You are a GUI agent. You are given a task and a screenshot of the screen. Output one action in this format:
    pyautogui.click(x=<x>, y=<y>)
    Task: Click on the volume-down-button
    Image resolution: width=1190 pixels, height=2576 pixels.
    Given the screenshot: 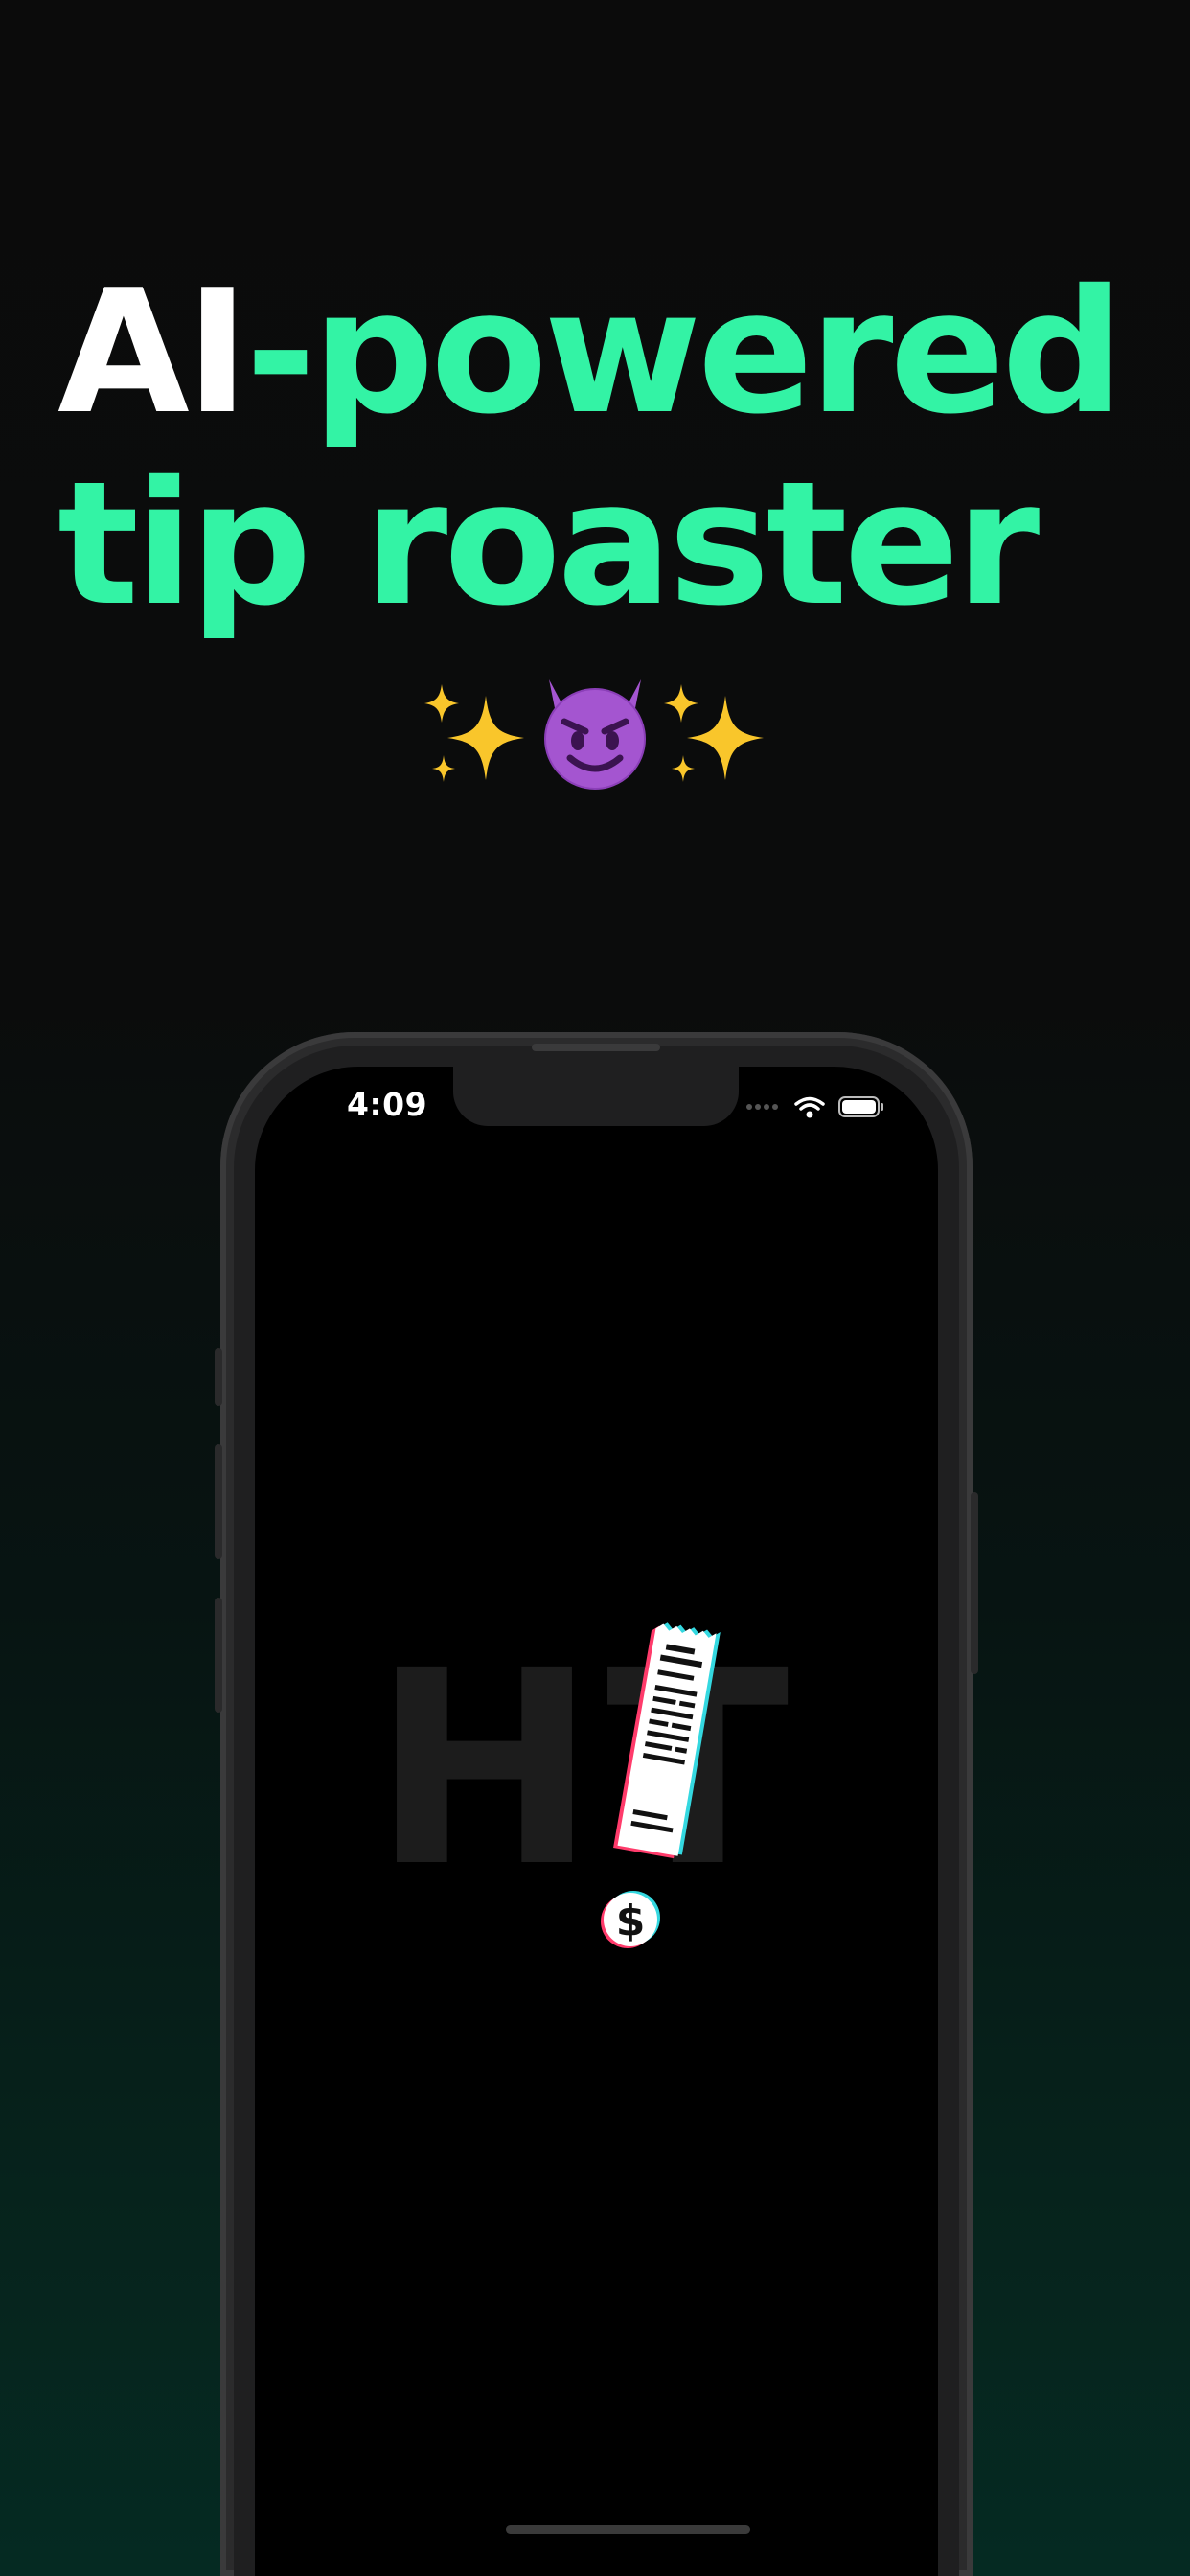 What is the action you would take?
    pyautogui.click(x=218, y=1655)
    